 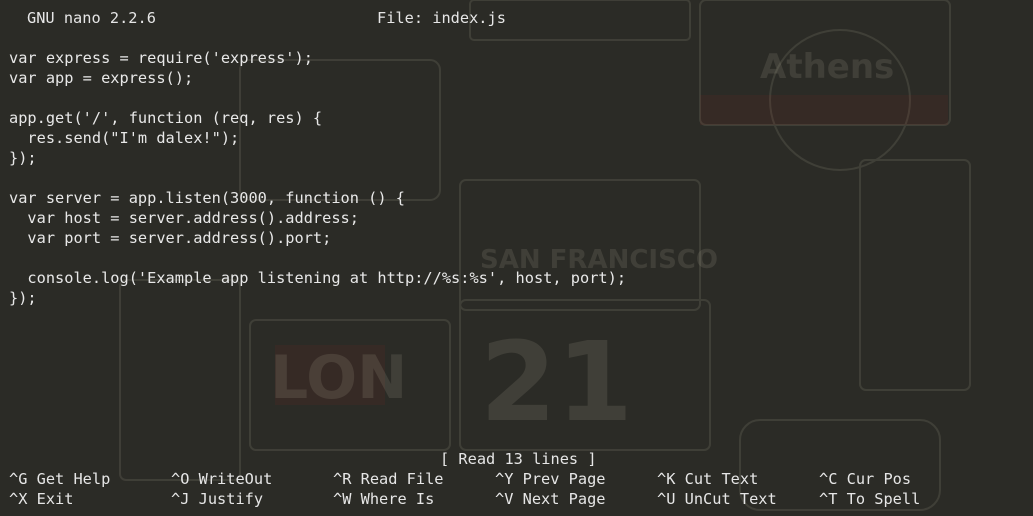 I want to click on shortcut-where-is: ^W Where Is, so click(x=383, y=499).